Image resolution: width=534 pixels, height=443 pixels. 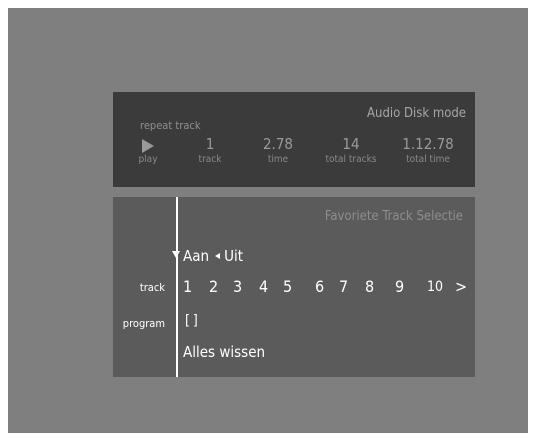 I want to click on clear-all-button: Alles wissen, so click(x=224, y=352).